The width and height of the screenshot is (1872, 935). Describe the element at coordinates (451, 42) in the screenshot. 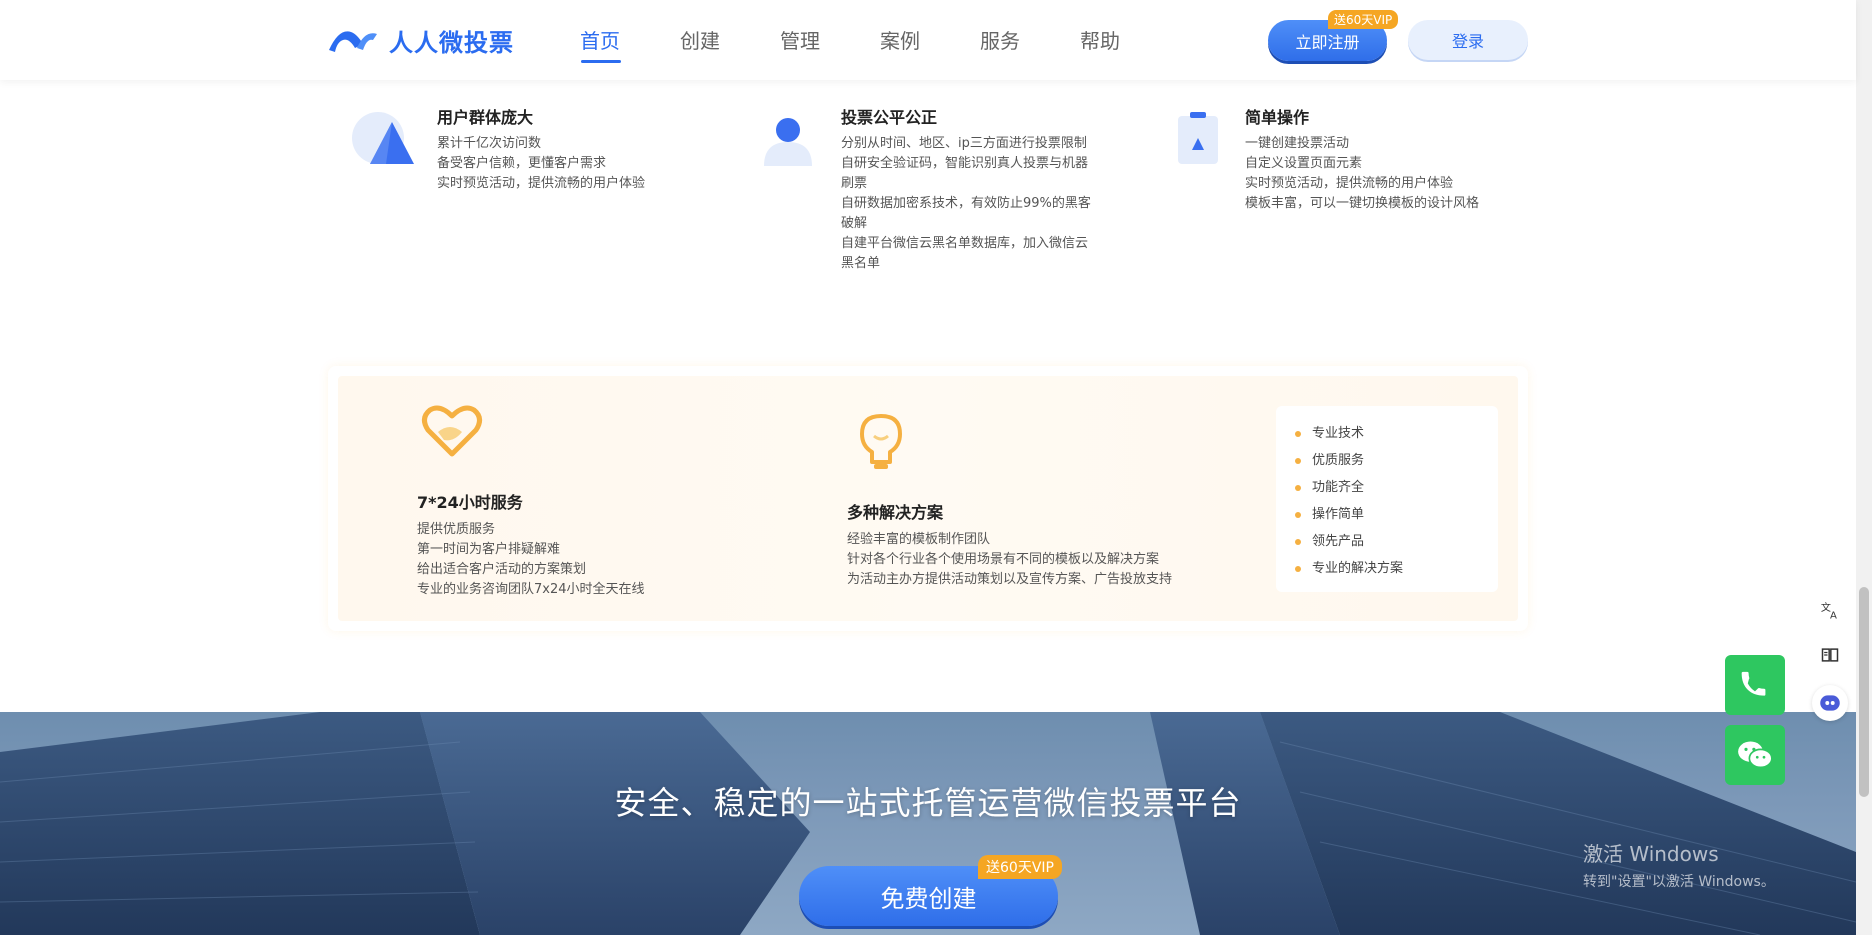

I see `logo-text: 人人微投票` at that location.